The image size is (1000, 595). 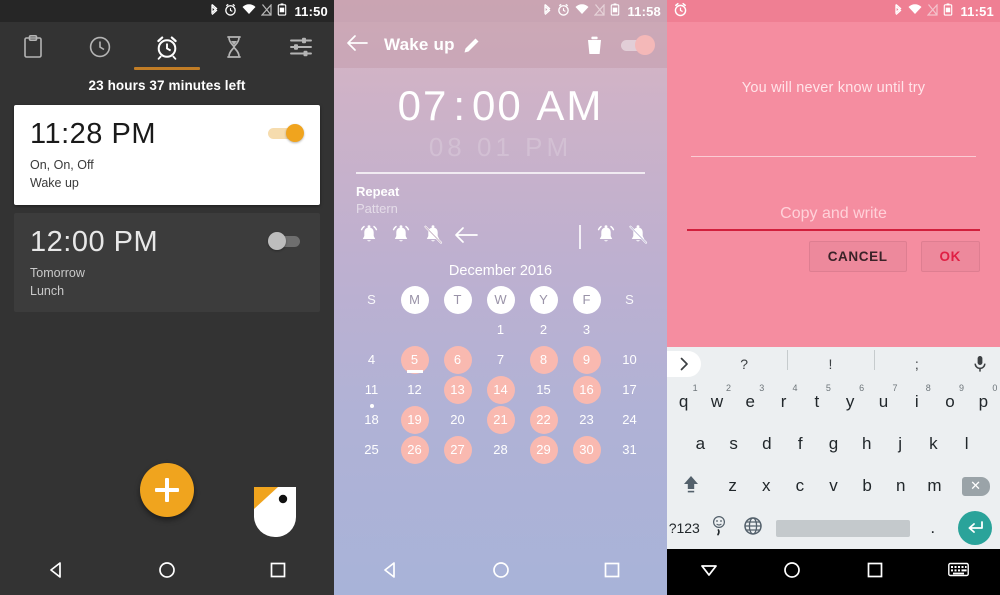 What do you see at coordinates (916, 361) in the screenshot?
I see `suggestion-3: ;` at bounding box center [916, 361].